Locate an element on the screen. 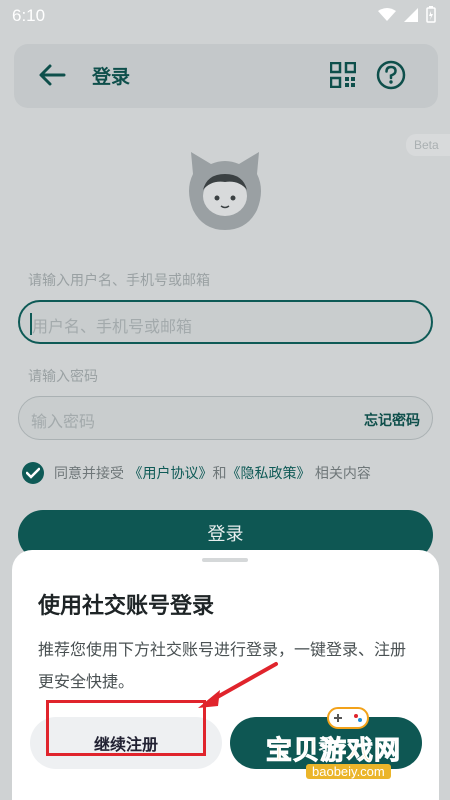 The image size is (450, 800). back-arrow-icon is located at coordinates (52, 75).